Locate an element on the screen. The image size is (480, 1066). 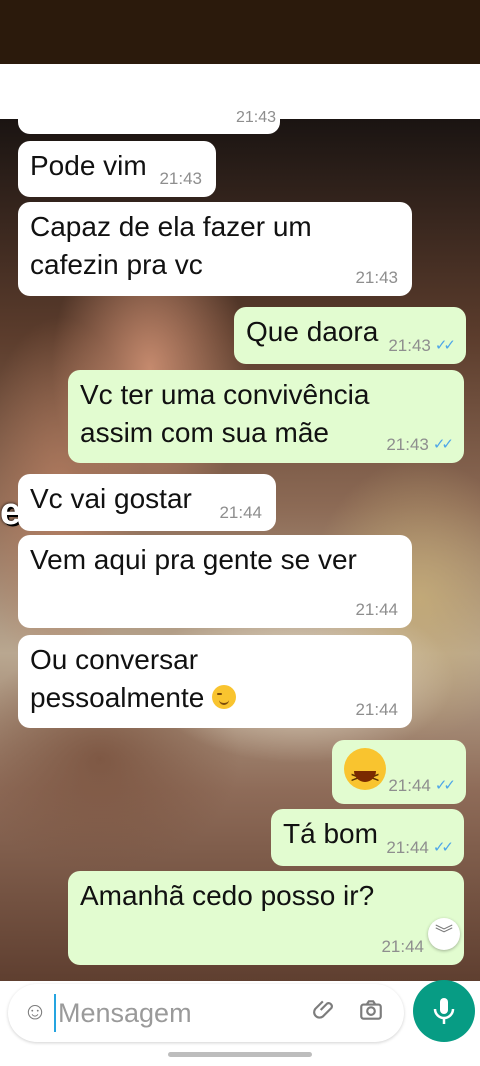
mic-button is located at coordinates (444, 1011).